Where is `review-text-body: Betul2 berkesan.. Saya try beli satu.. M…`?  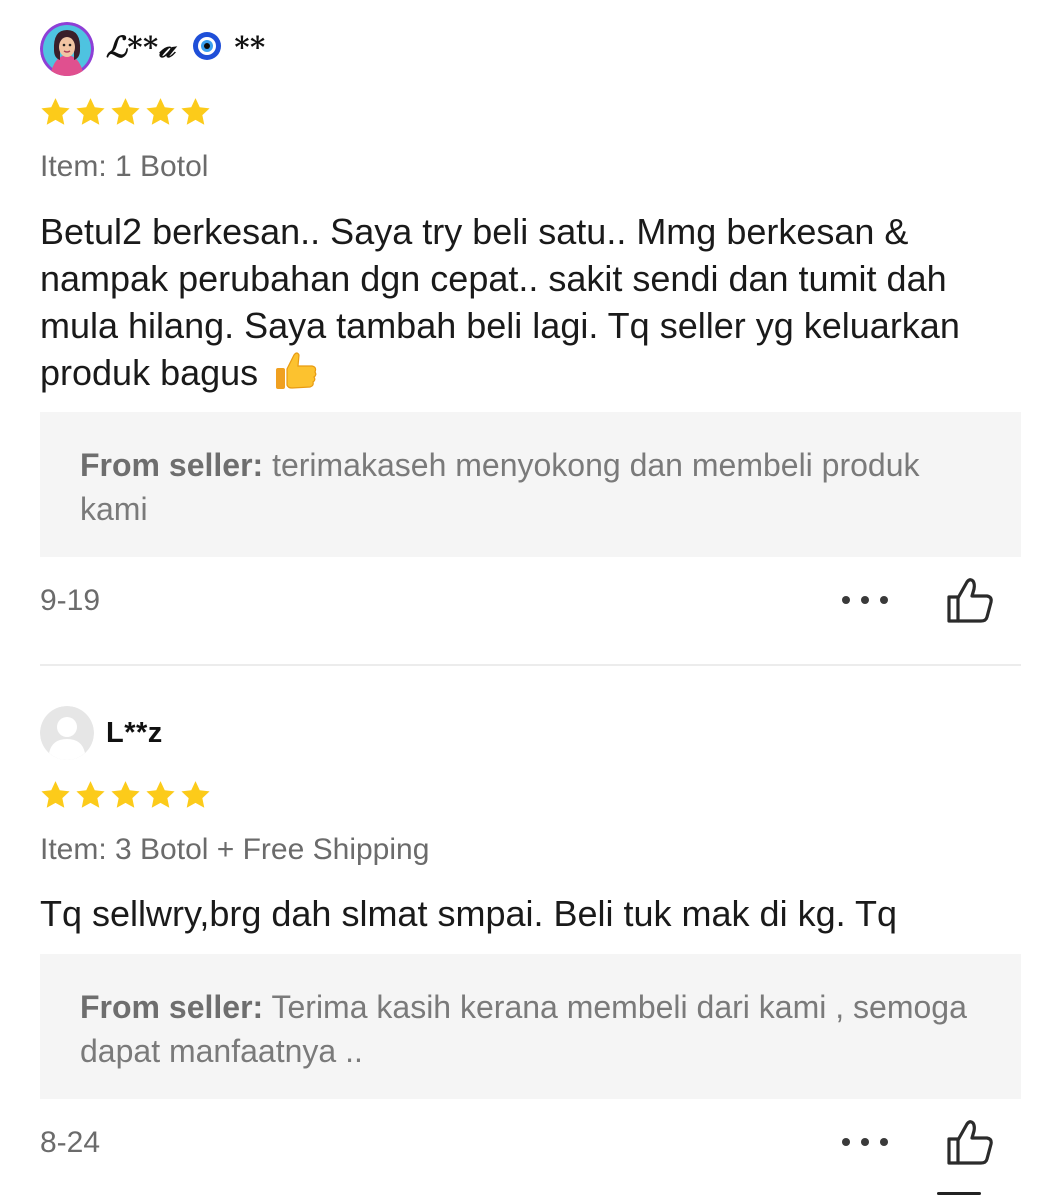
review-text-body: Betul2 berkesan.. Saya try beli satu.. M… is located at coordinates (500, 302).